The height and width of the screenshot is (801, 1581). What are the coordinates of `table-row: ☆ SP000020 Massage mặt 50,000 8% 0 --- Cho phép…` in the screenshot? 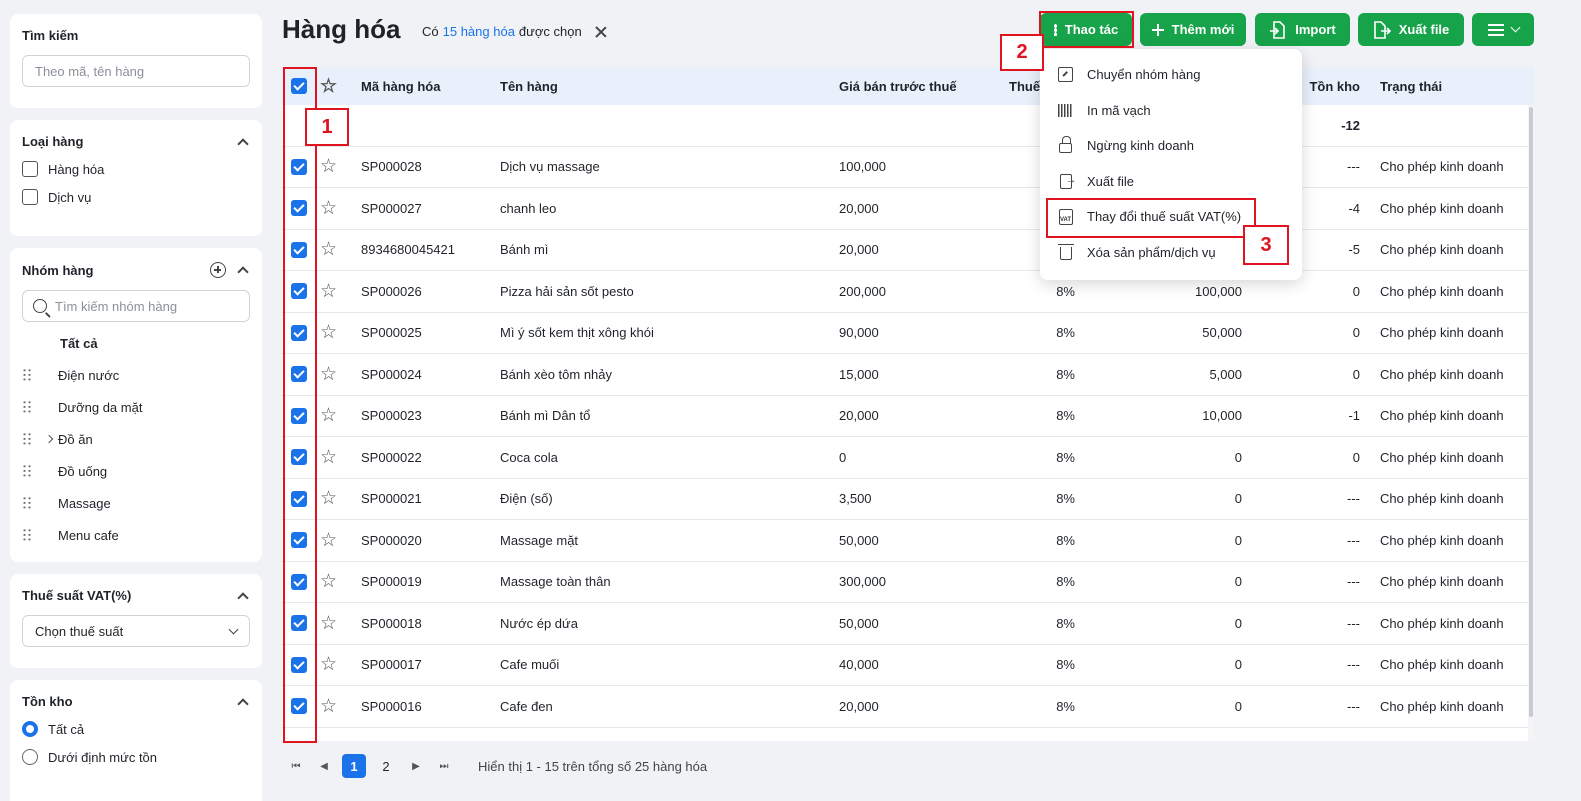 It's located at (908, 541).